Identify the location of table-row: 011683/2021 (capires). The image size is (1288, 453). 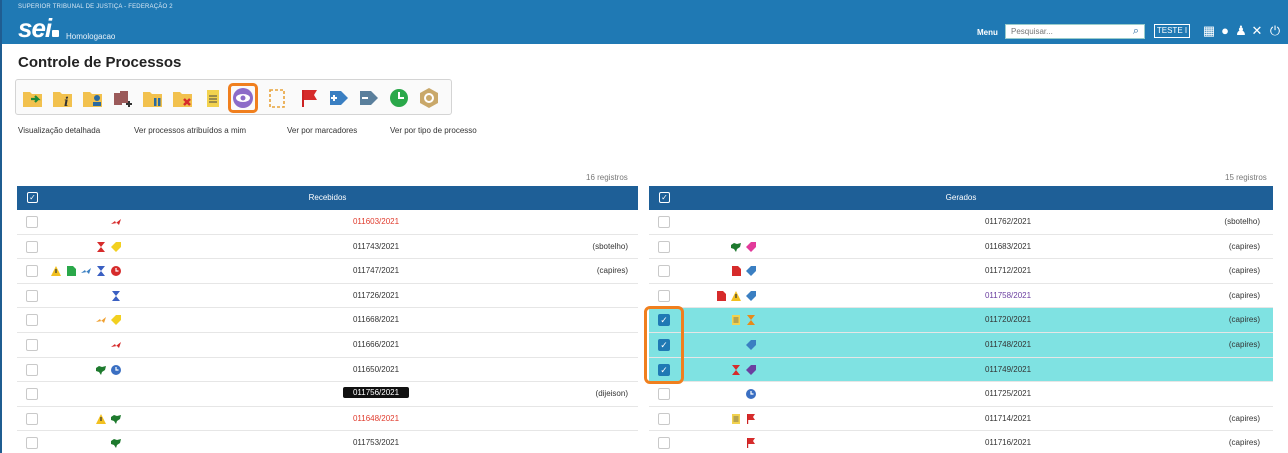
(961, 247).